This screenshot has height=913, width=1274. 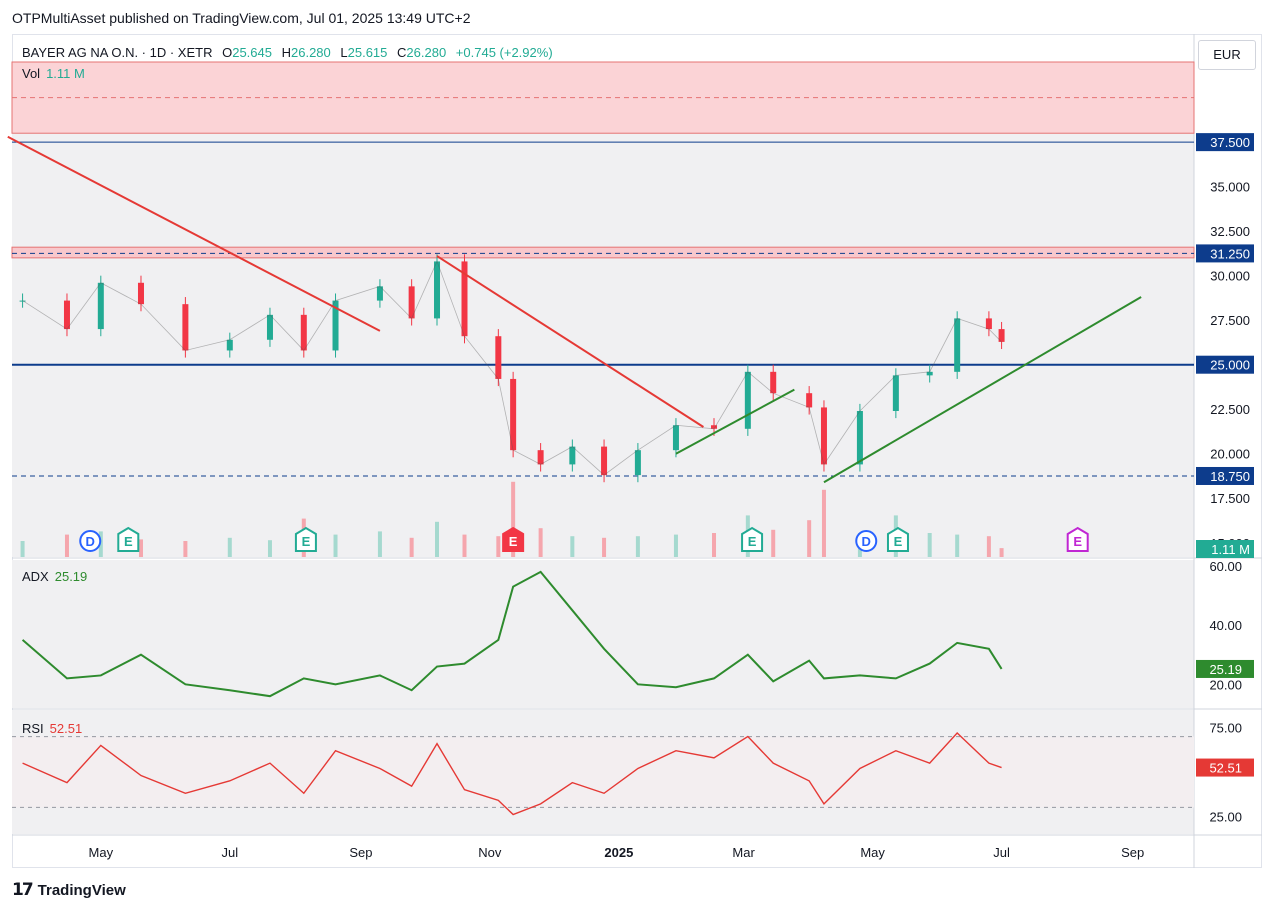 What do you see at coordinates (1225, 816) in the screenshot?
I see `rsi-tick-label: 25.00` at bounding box center [1225, 816].